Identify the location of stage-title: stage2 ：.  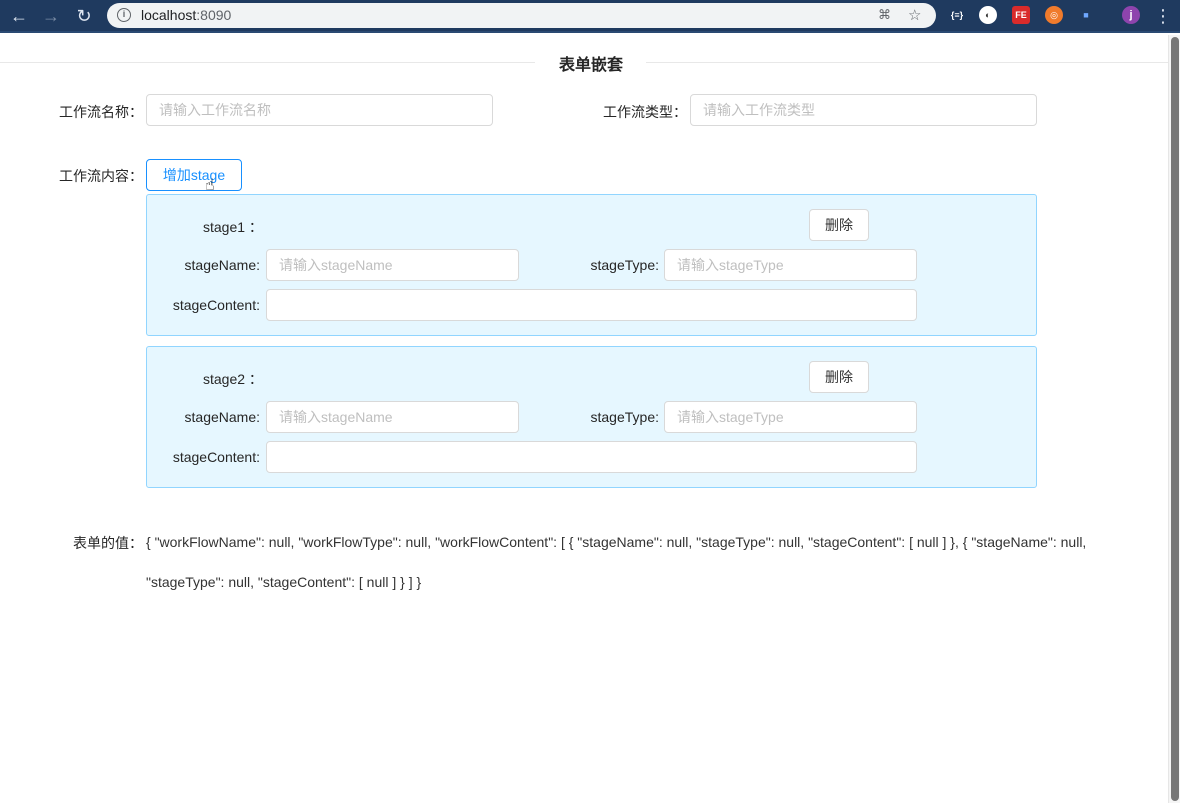
(233, 379).